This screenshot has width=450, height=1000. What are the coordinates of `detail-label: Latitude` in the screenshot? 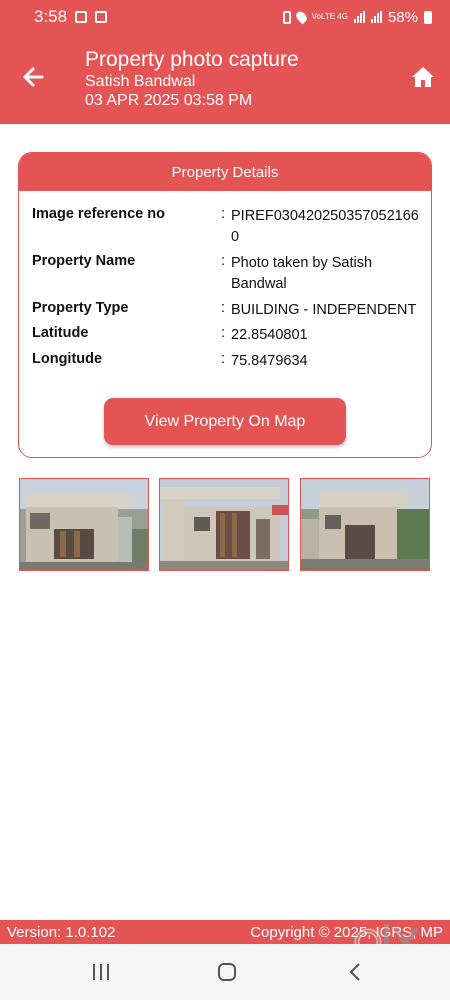 It's located at (60, 333).